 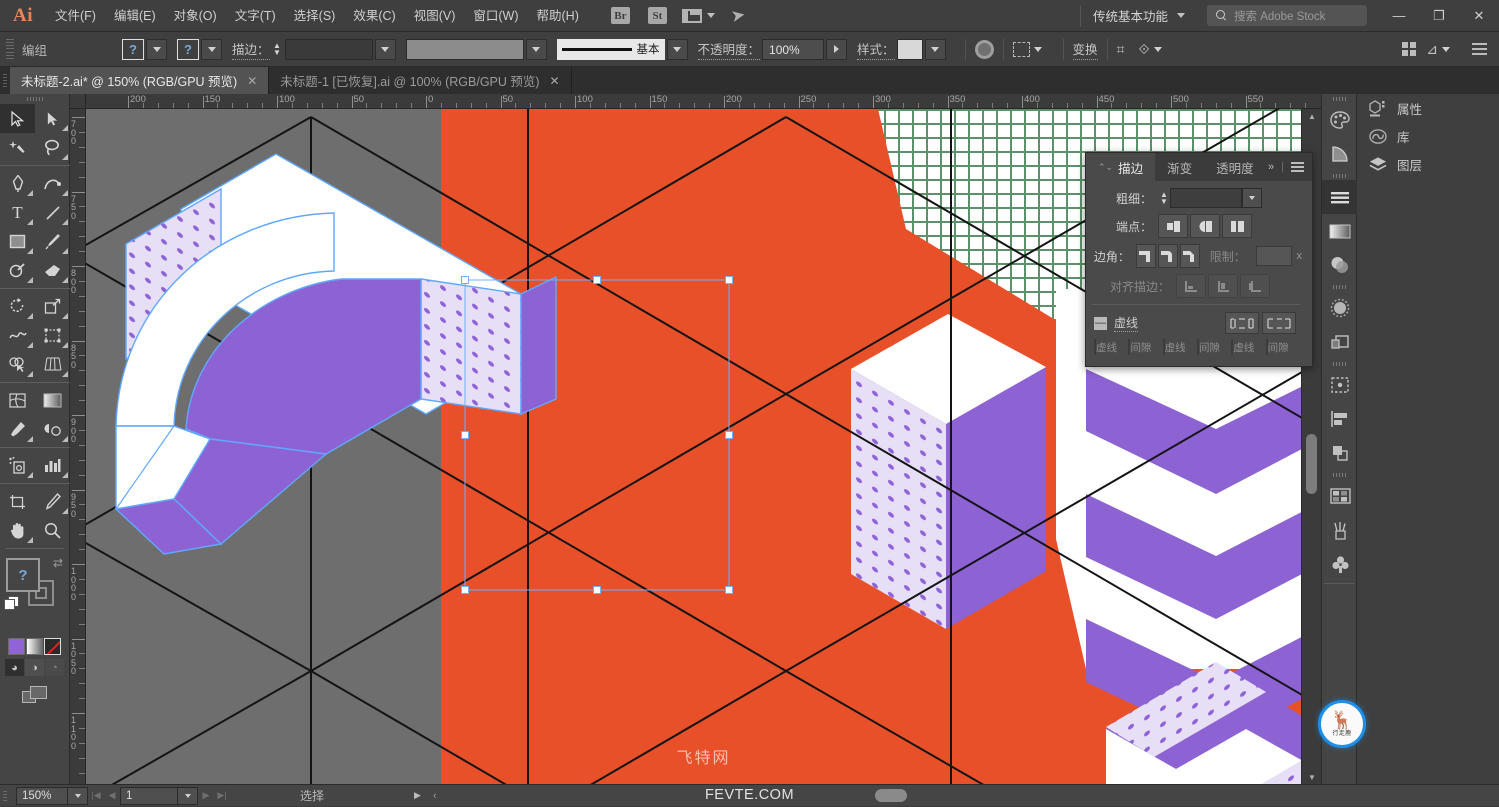 I want to click on column-graph-tool, so click(x=52, y=465).